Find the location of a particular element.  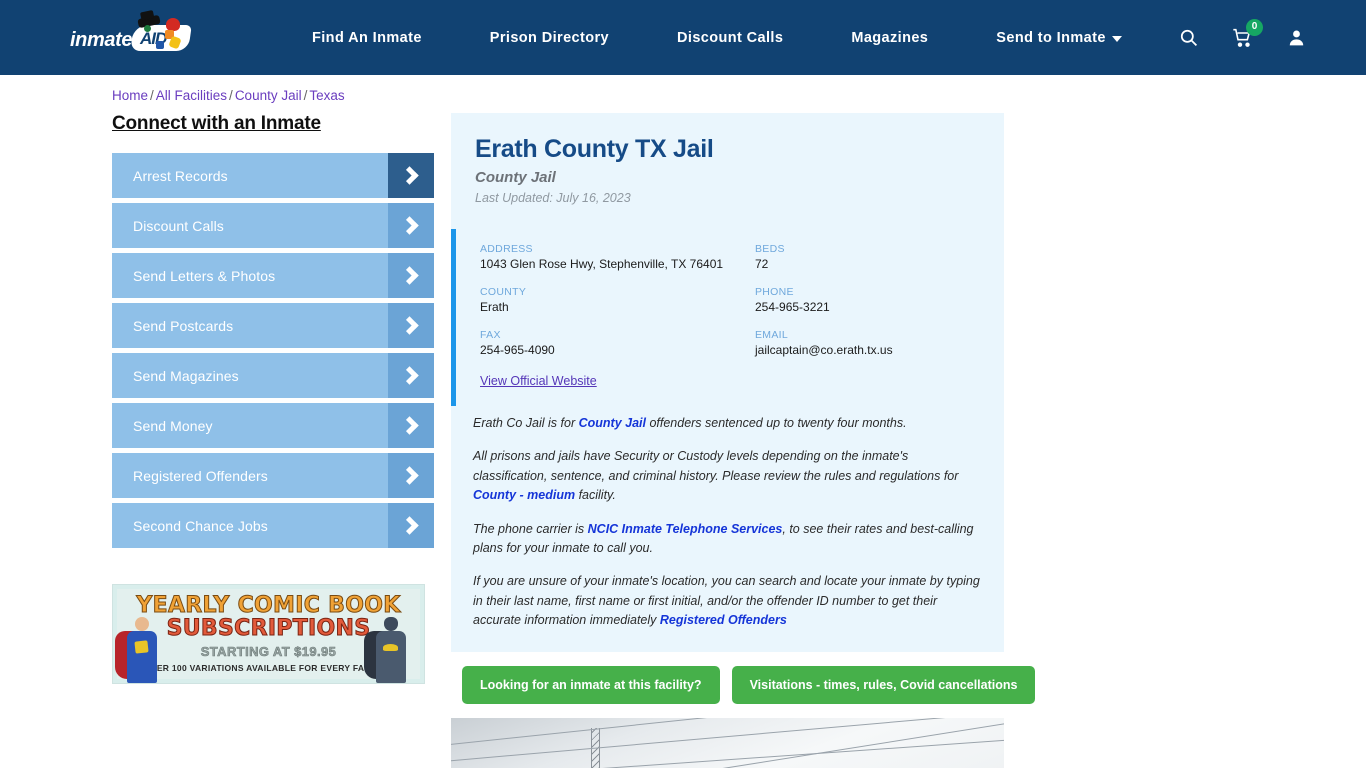

sidebar-item-send-postcards: Send Postcards is located at coordinates (273, 325).